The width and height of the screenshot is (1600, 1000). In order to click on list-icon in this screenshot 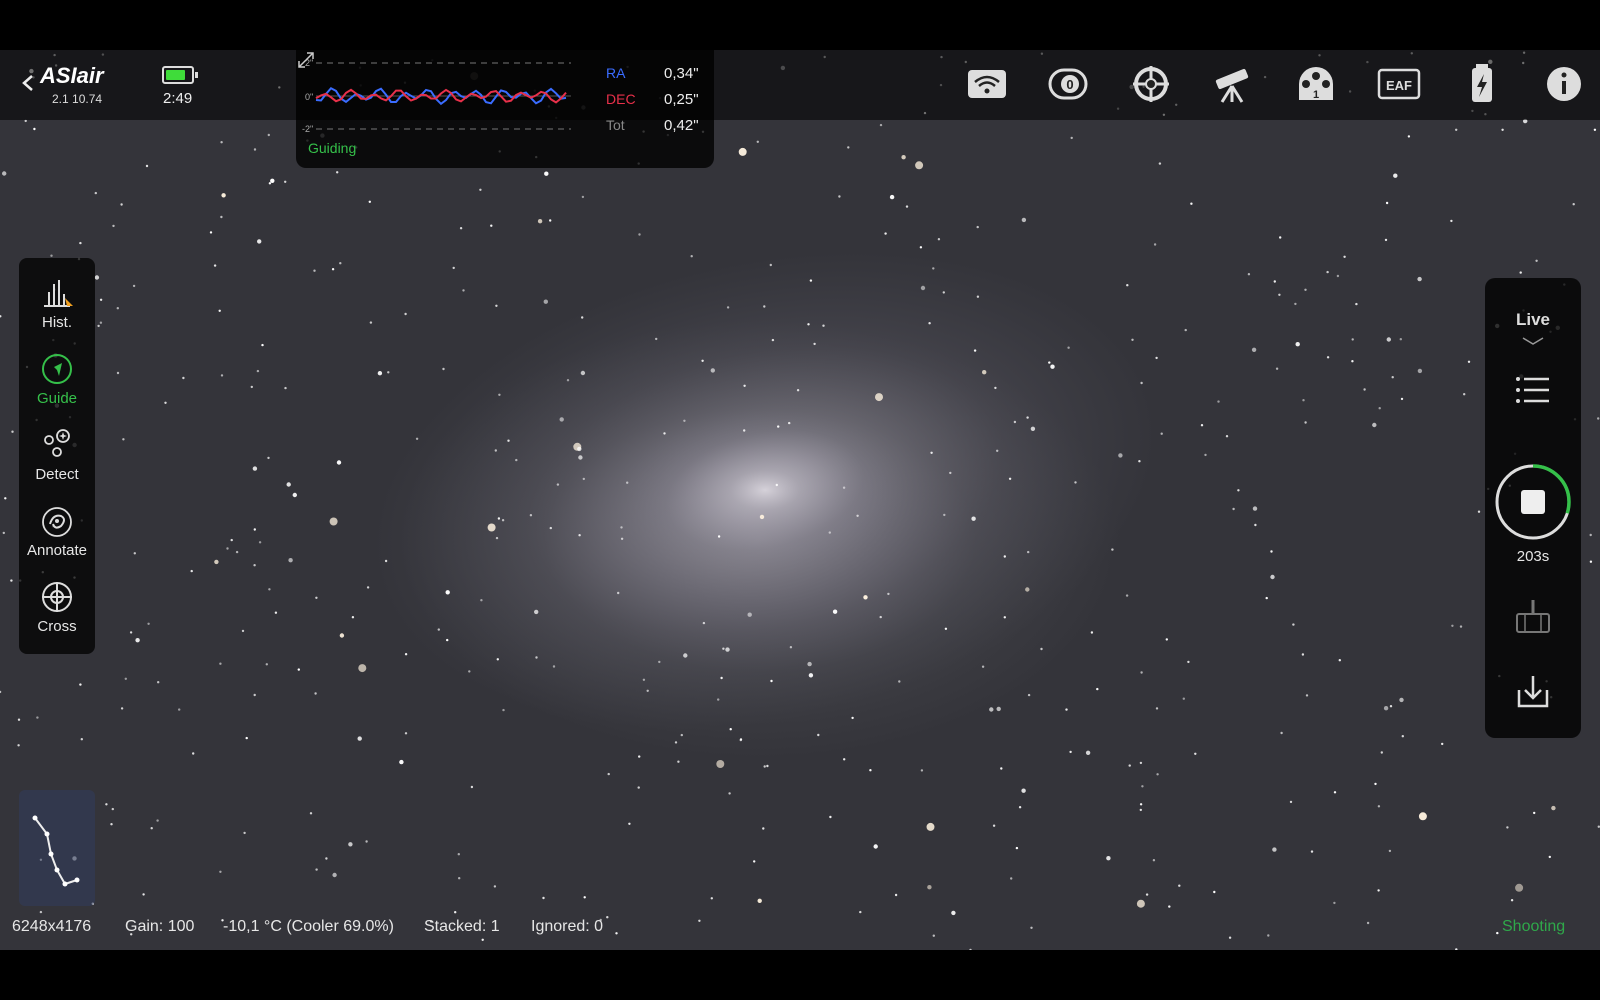, I will do `click(1533, 390)`.